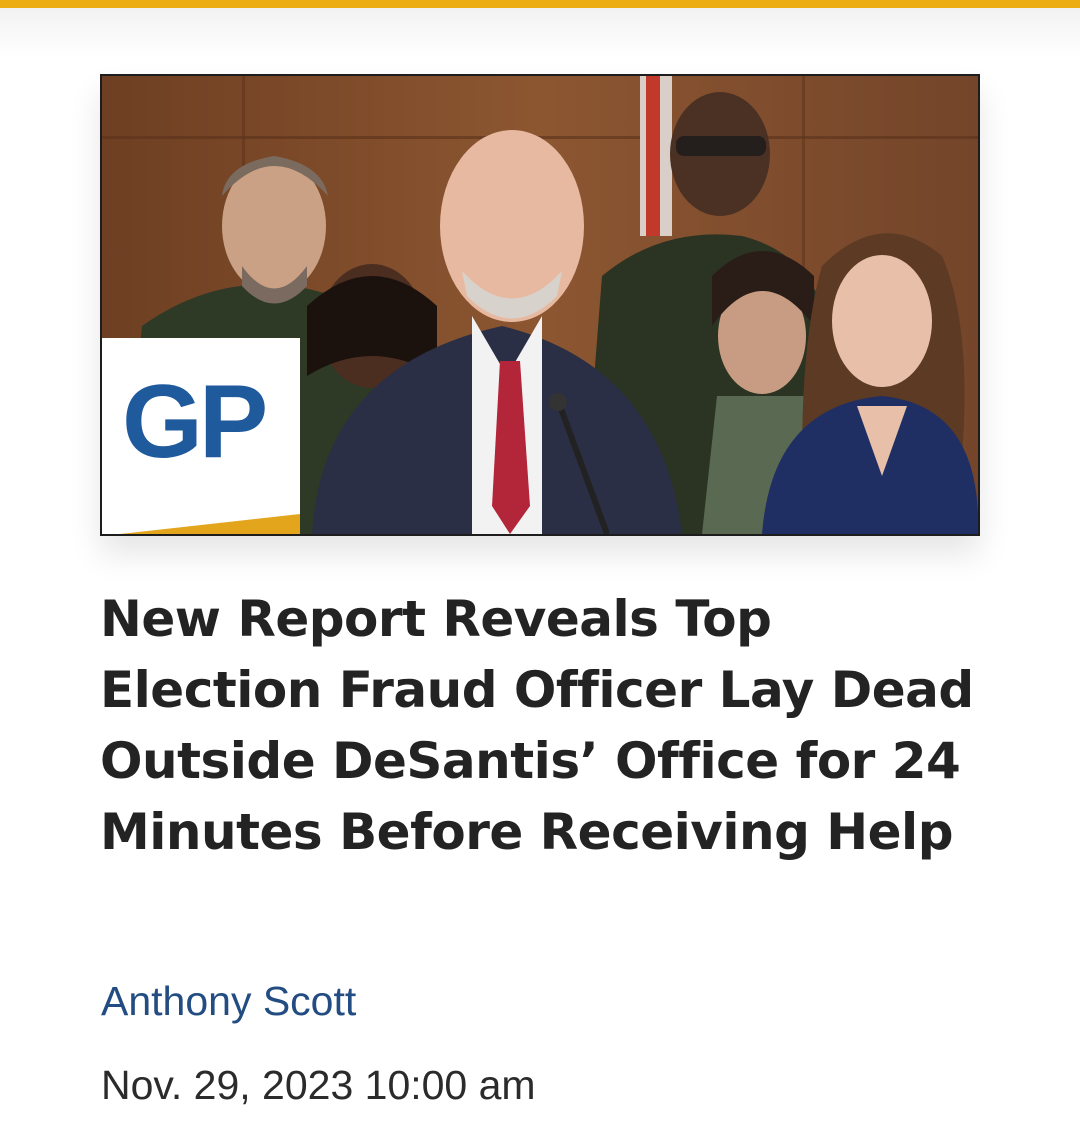 The image size is (1080, 1127). I want to click on author-link: Anthony Scott, so click(228, 1001).